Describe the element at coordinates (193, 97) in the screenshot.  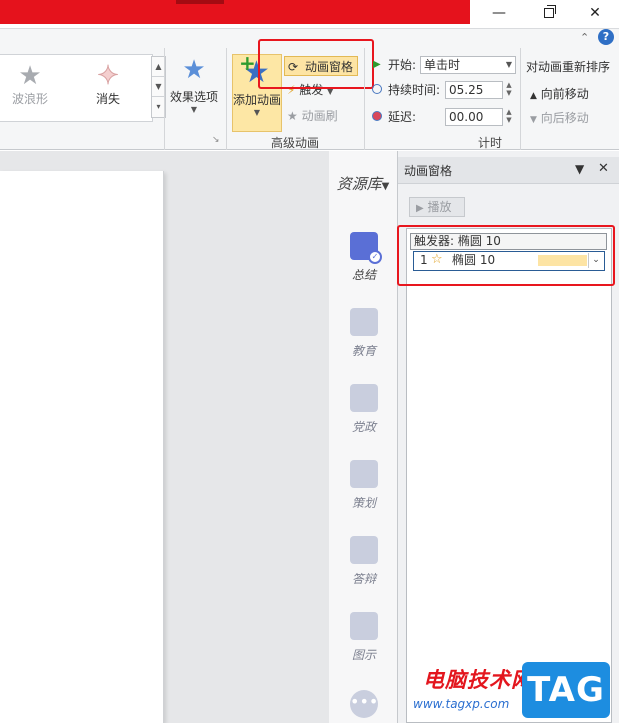
I see `effect-options-label: 效果选项` at that location.